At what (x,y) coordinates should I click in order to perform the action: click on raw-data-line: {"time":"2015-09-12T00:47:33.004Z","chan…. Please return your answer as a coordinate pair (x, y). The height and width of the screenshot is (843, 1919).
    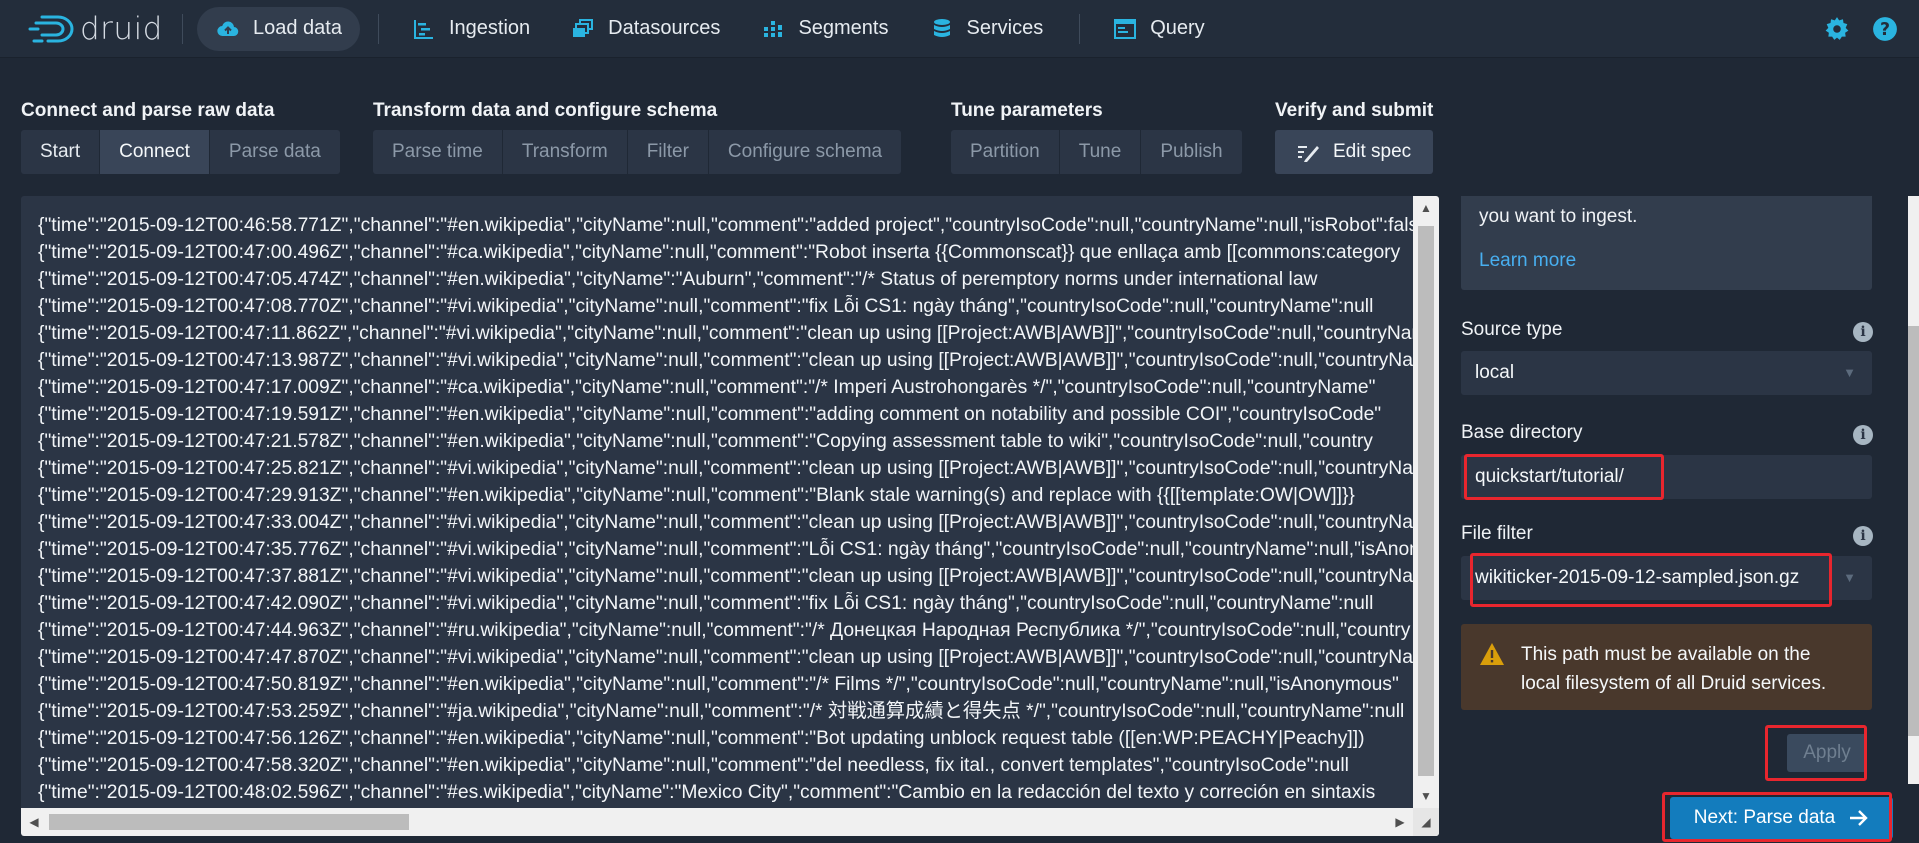
    Looking at the image, I should click on (735, 522).